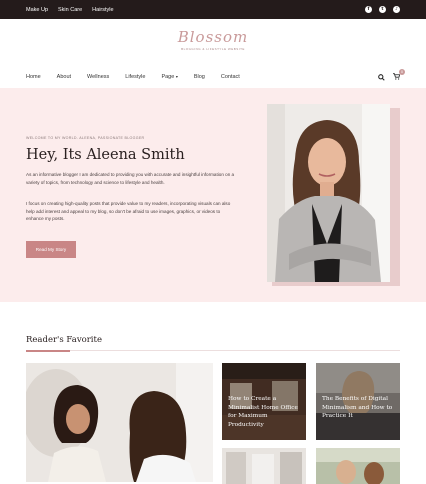 Image resolution: width=426 pixels, height=484 pixels. I want to click on author-portrait-image, so click(328, 193).